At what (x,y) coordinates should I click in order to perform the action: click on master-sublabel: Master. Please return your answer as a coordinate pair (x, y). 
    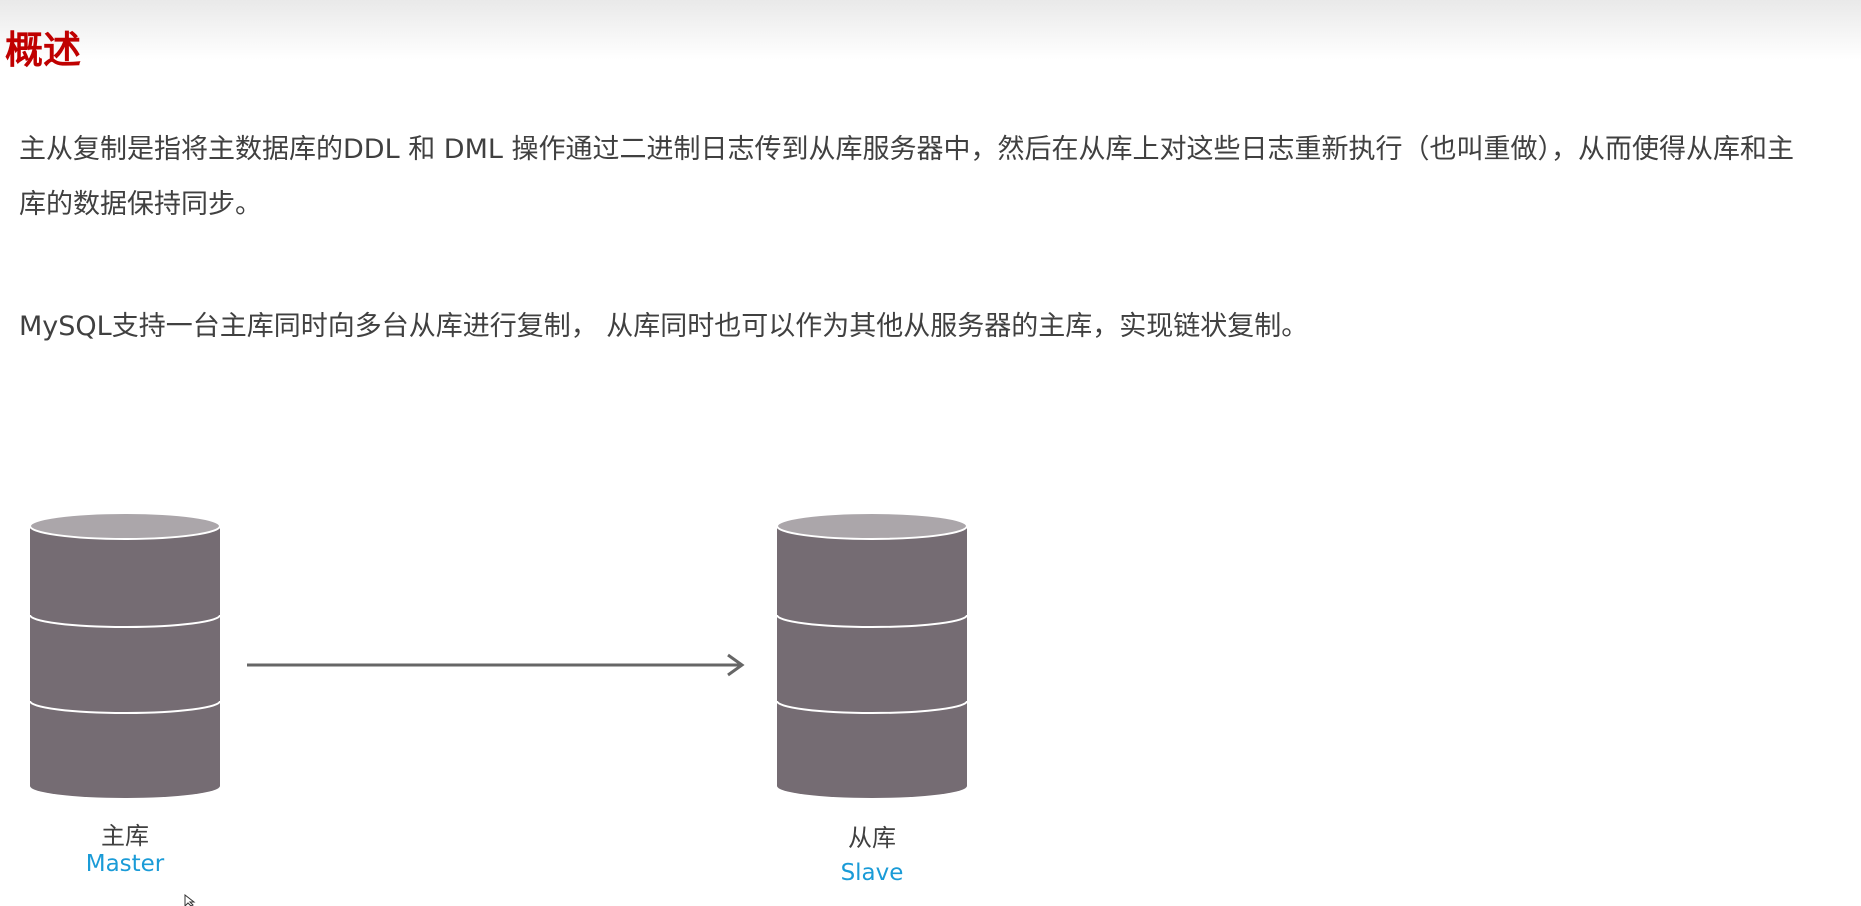
    Looking at the image, I should click on (125, 864).